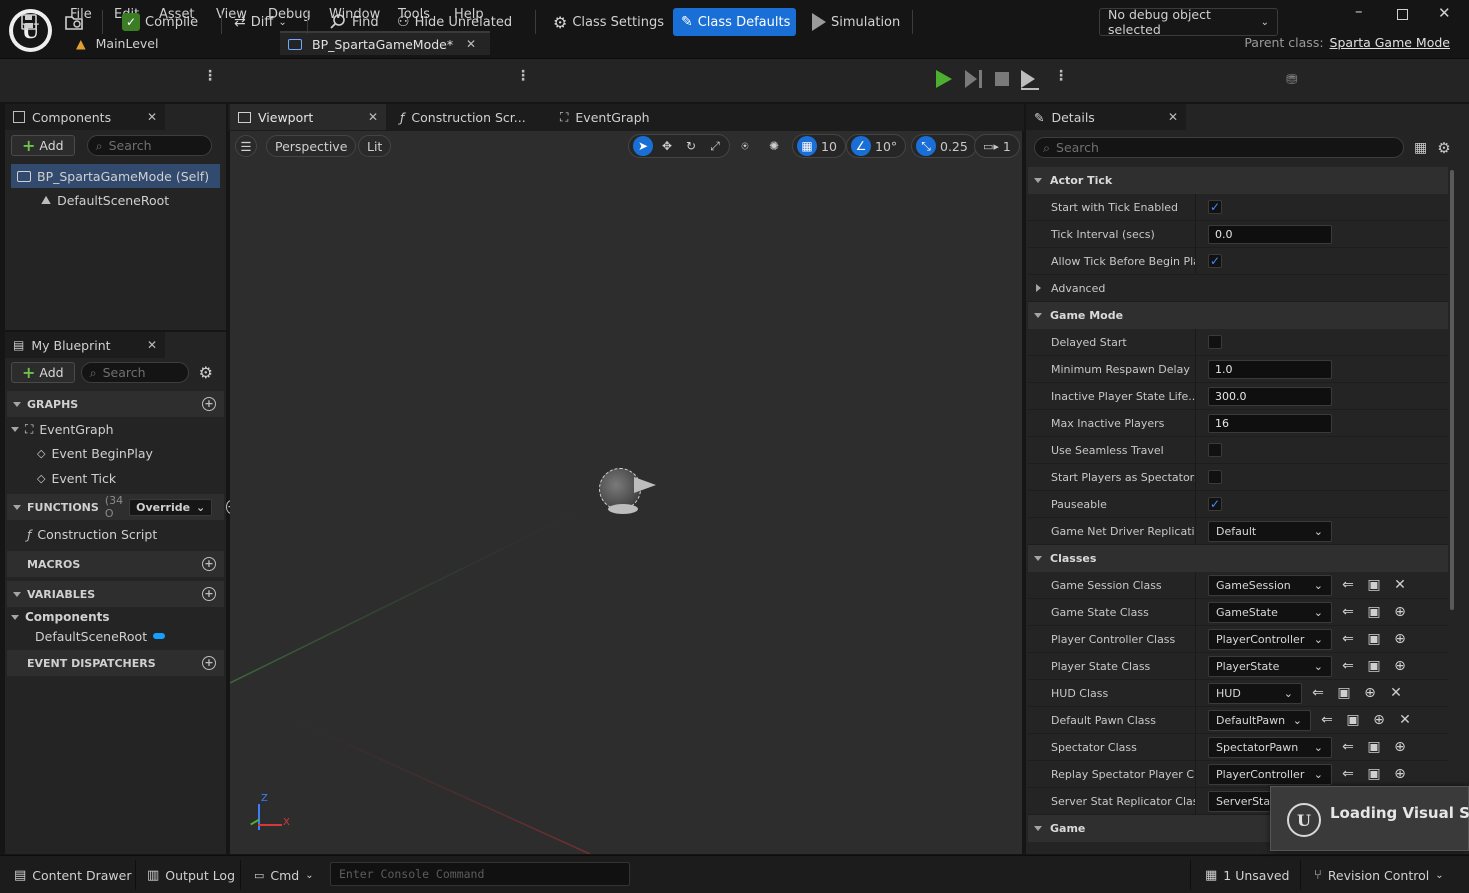  What do you see at coordinates (115, 636) in the screenshot?
I see `variable-default-scene-root: DefaultSceneRoot` at bounding box center [115, 636].